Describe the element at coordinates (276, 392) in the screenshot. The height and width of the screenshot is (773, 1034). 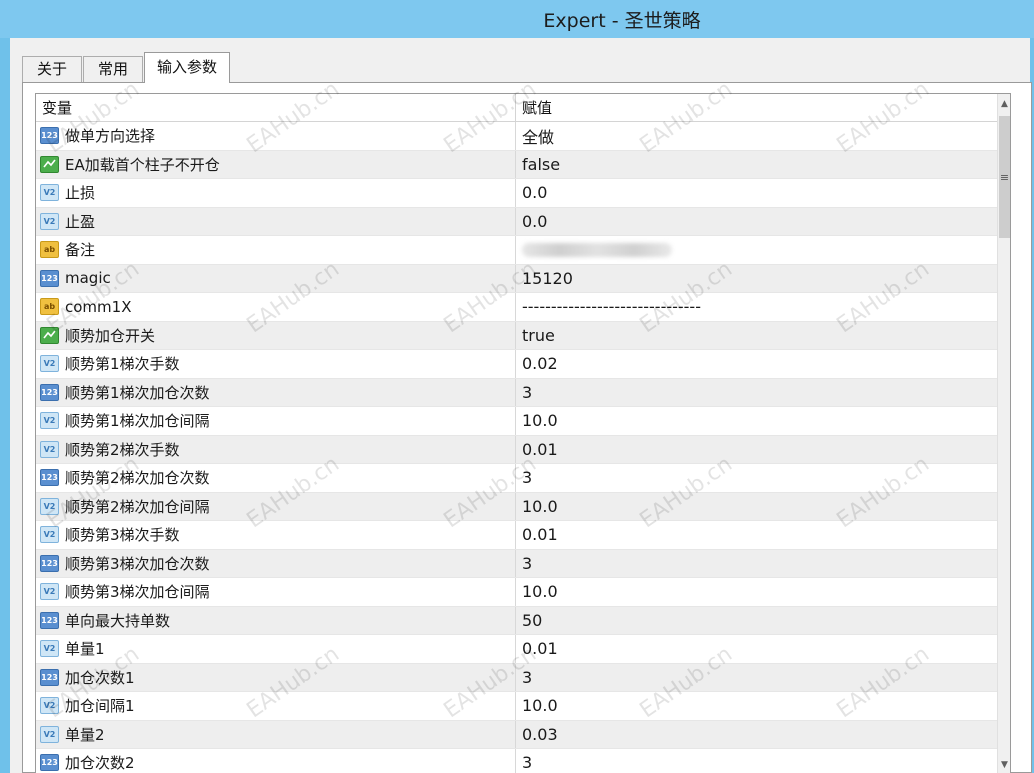
I see `parameter-name-cell: 123 顺势第1梯次加仓次数` at that location.